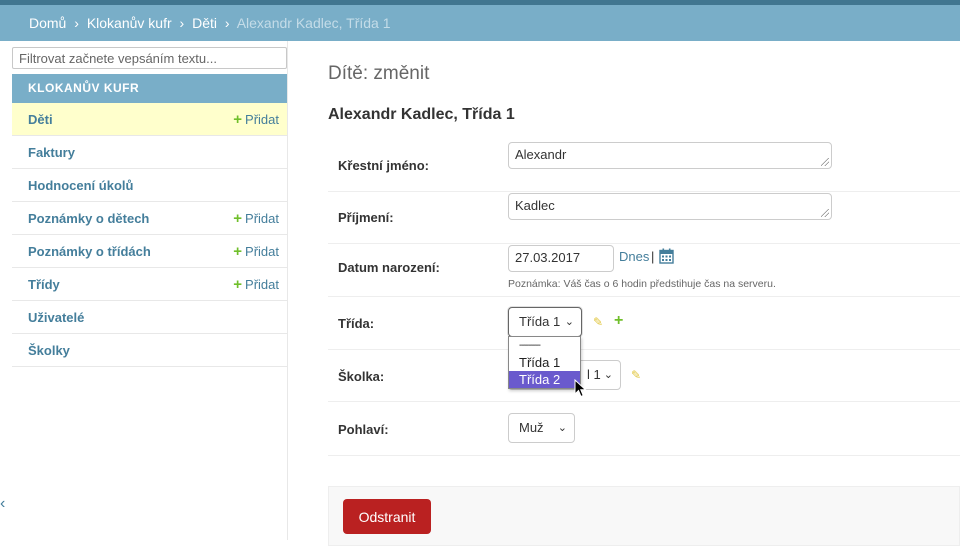  I want to click on breadcrumb-app: Klokanův kufr, so click(129, 23).